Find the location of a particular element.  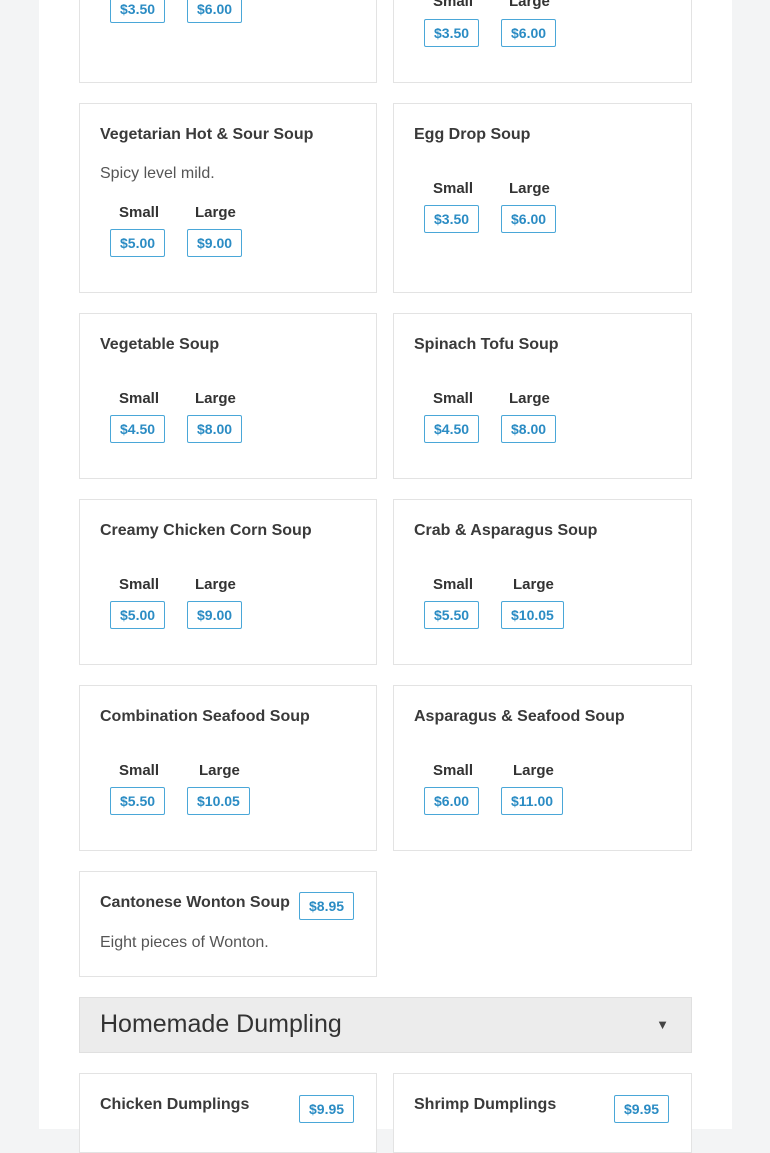

menu-item-card: Chicken Dumplings $9.95 is located at coordinates (228, 1113).